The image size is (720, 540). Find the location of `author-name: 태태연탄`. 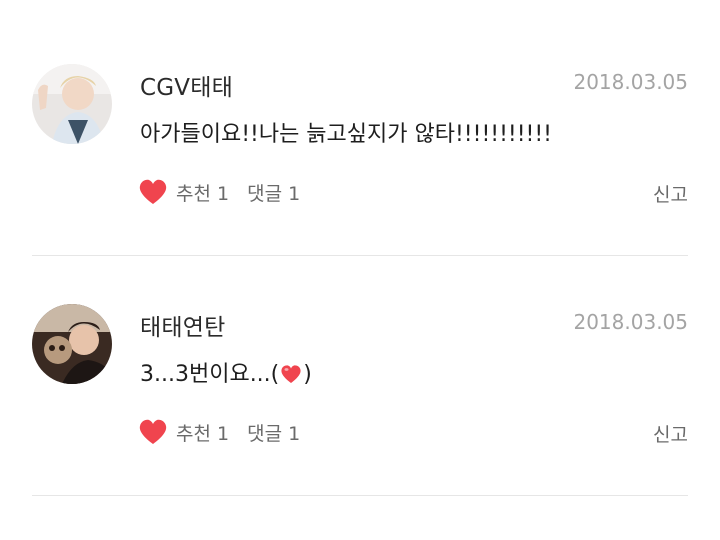

author-name: 태태연탄 is located at coordinates (182, 325).